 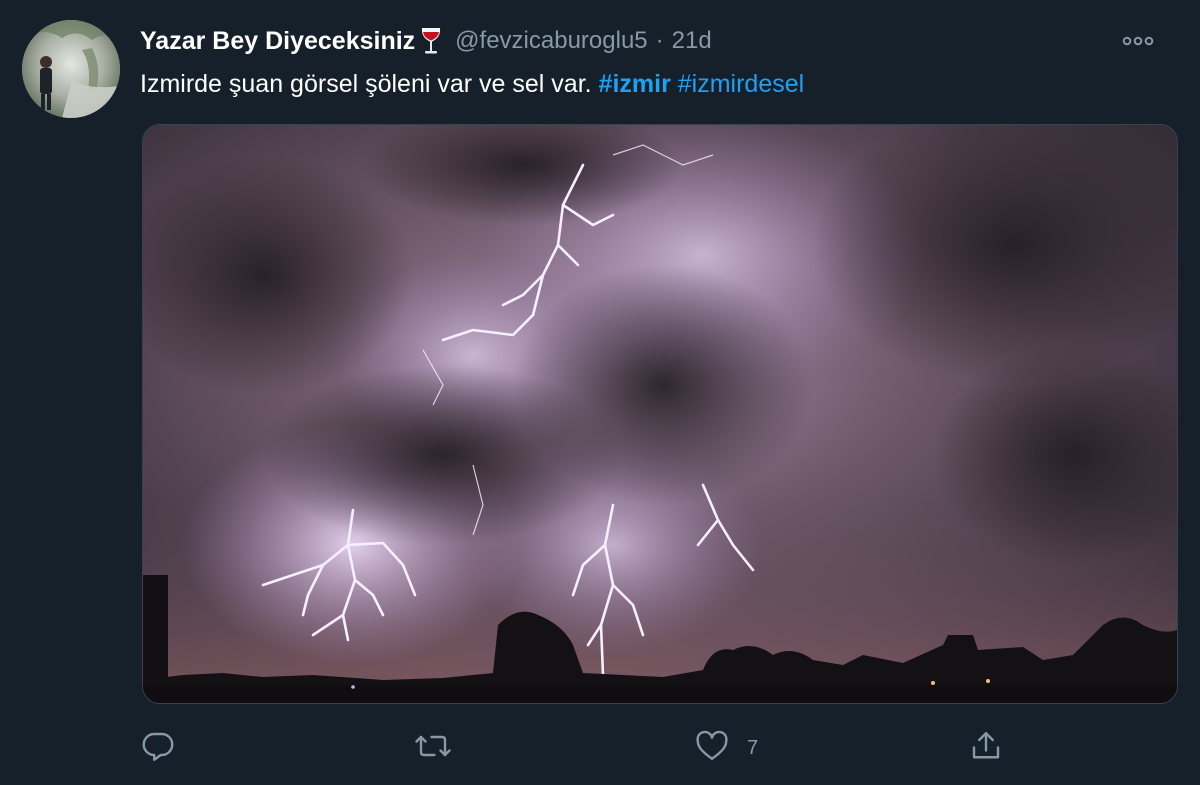 I want to click on retweet-button, so click(x=441, y=748).